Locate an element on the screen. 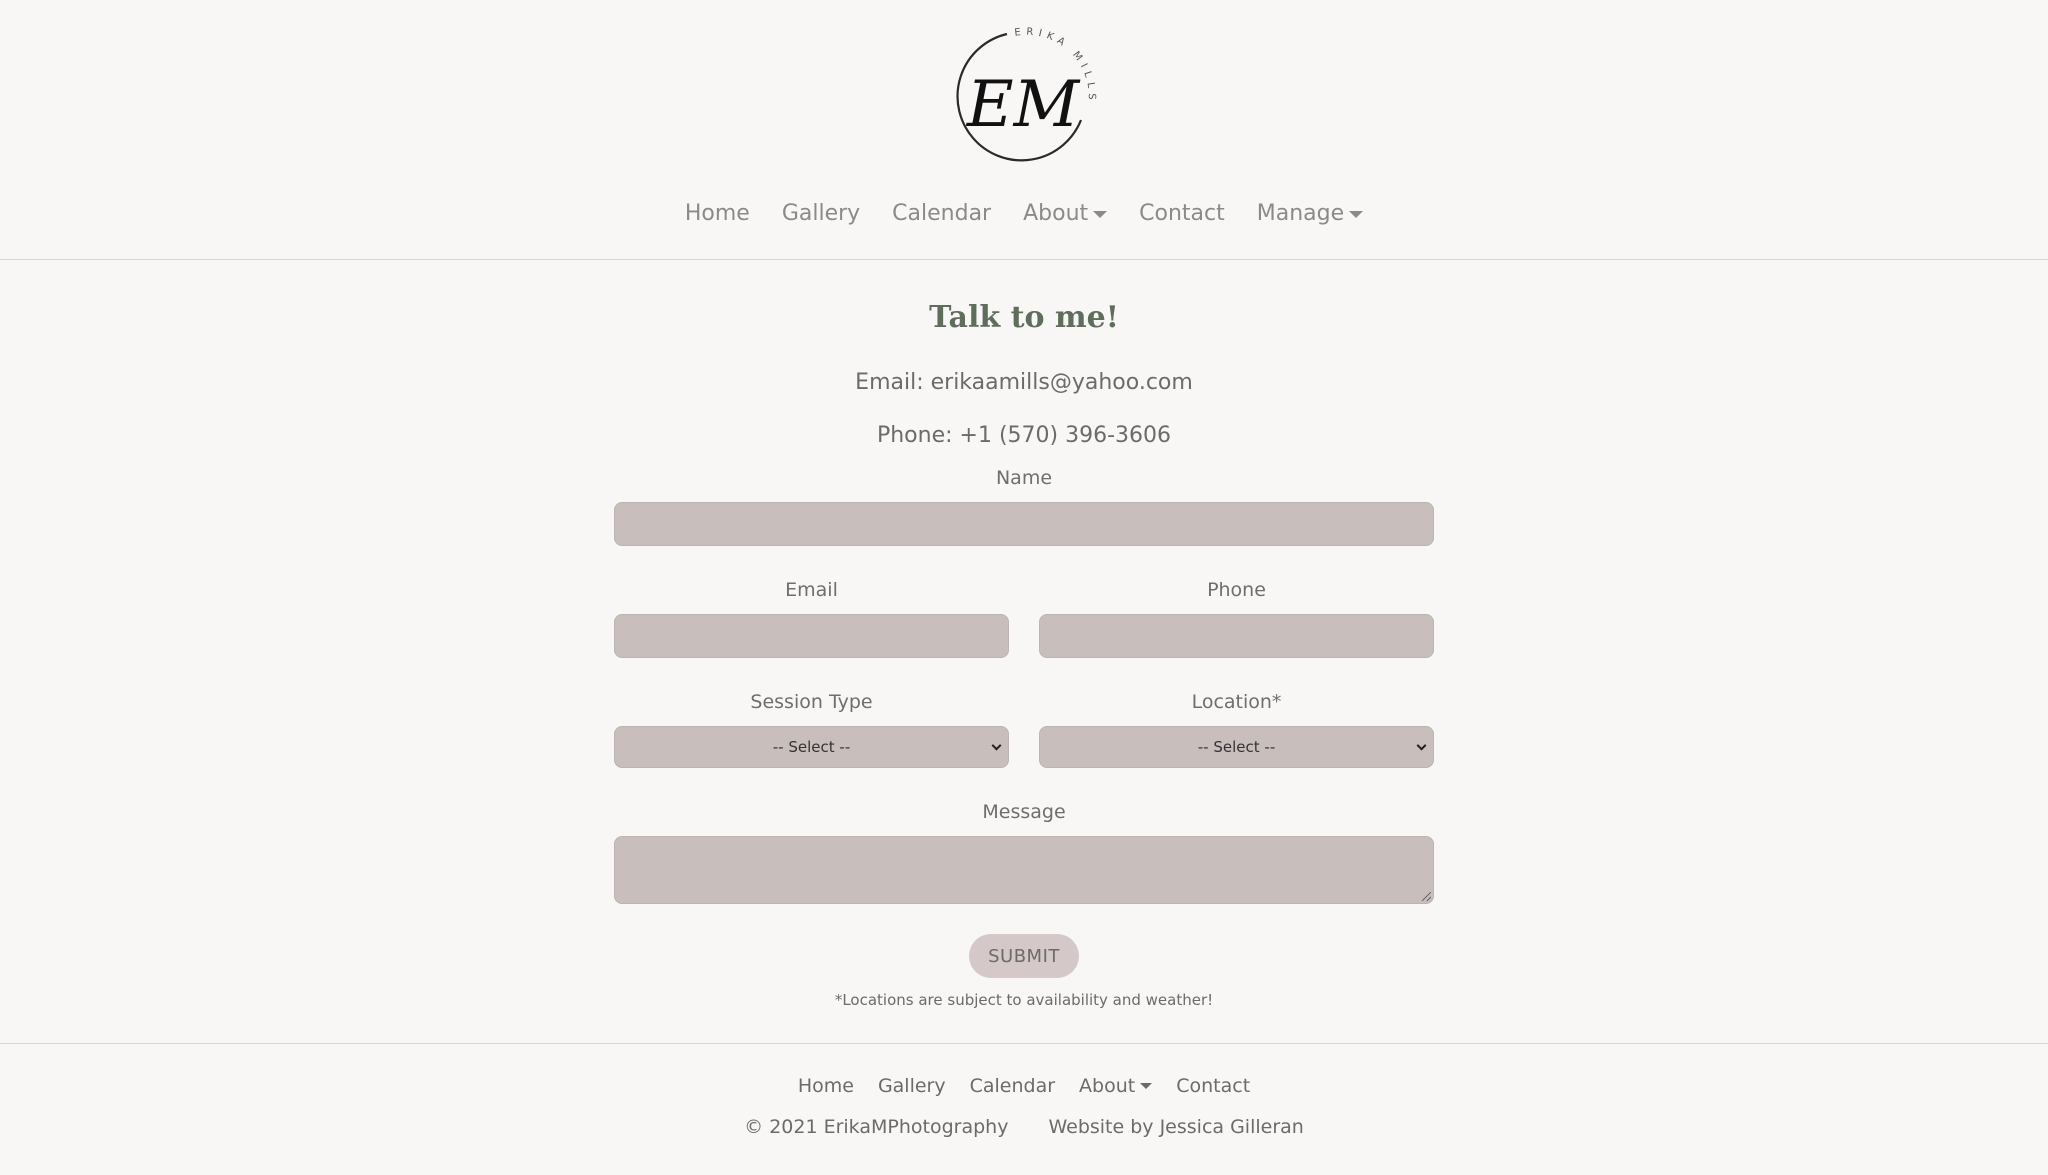 The image size is (2048, 1175). nav-label: Contact is located at coordinates (1182, 213).